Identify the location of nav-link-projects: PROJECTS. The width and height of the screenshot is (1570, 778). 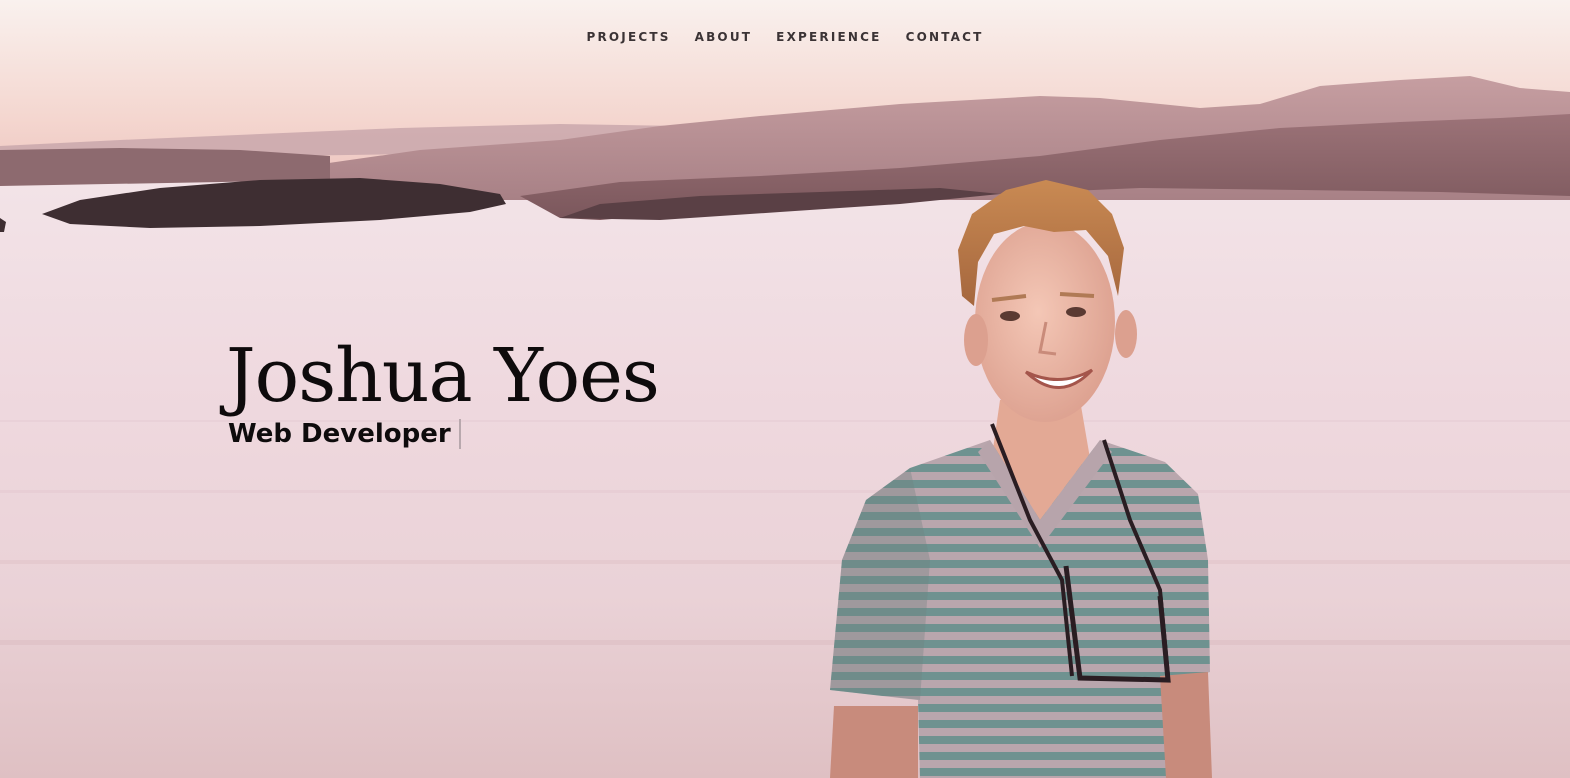
(628, 37).